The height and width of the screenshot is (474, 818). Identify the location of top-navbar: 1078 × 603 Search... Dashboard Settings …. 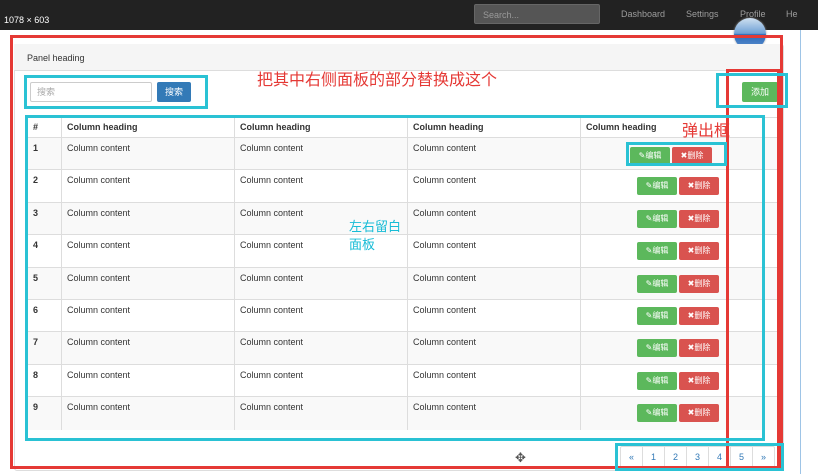
(409, 15).